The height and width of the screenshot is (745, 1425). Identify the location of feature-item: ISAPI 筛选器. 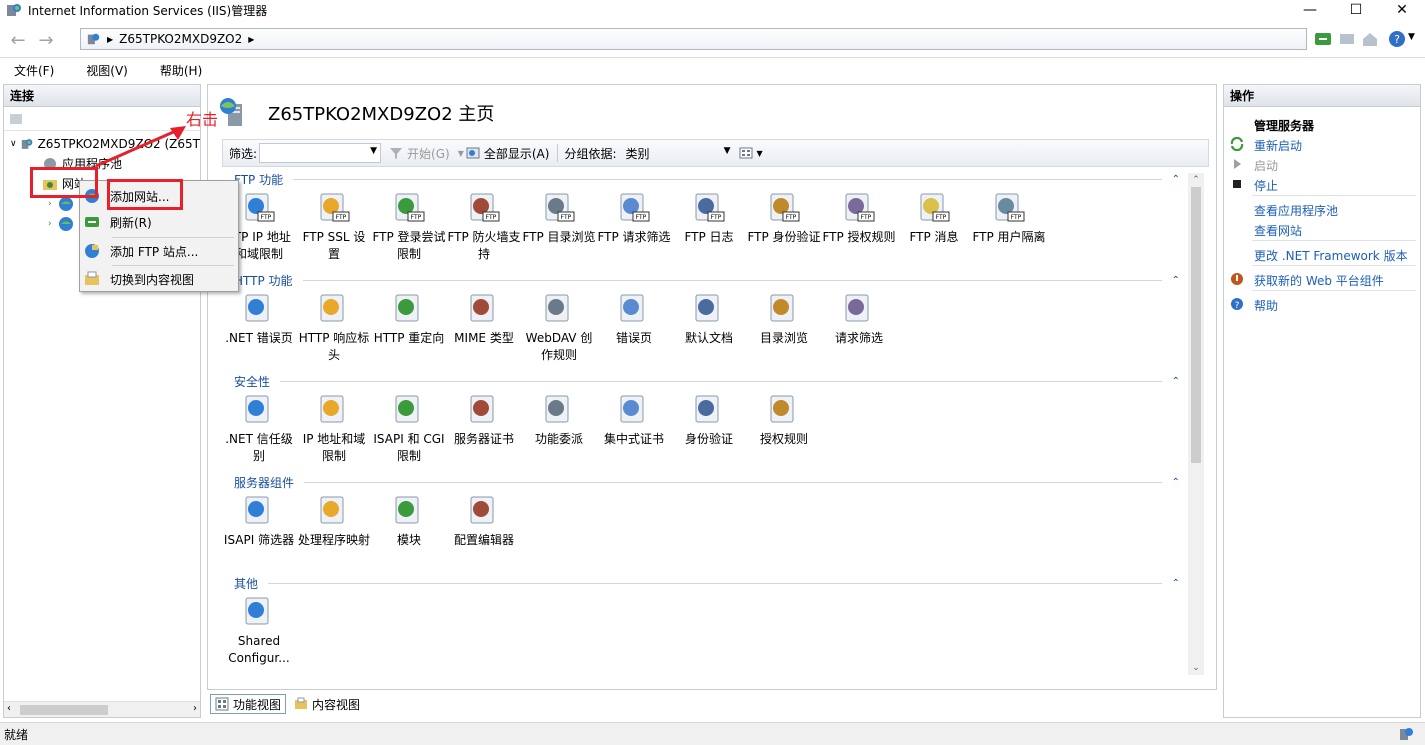
(259, 521).